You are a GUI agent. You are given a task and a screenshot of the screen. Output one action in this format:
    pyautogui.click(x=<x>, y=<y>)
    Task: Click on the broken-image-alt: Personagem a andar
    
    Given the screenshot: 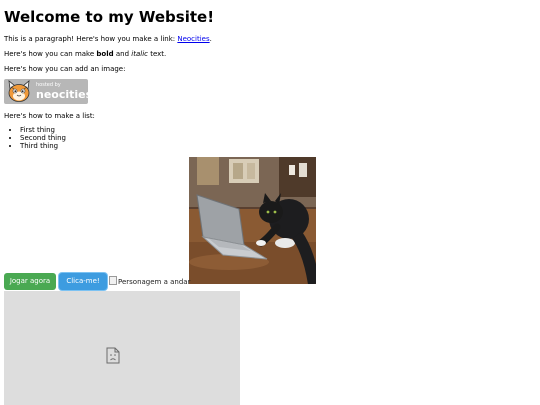 What is the action you would take?
    pyautogui.click(x=154, y=282)
    